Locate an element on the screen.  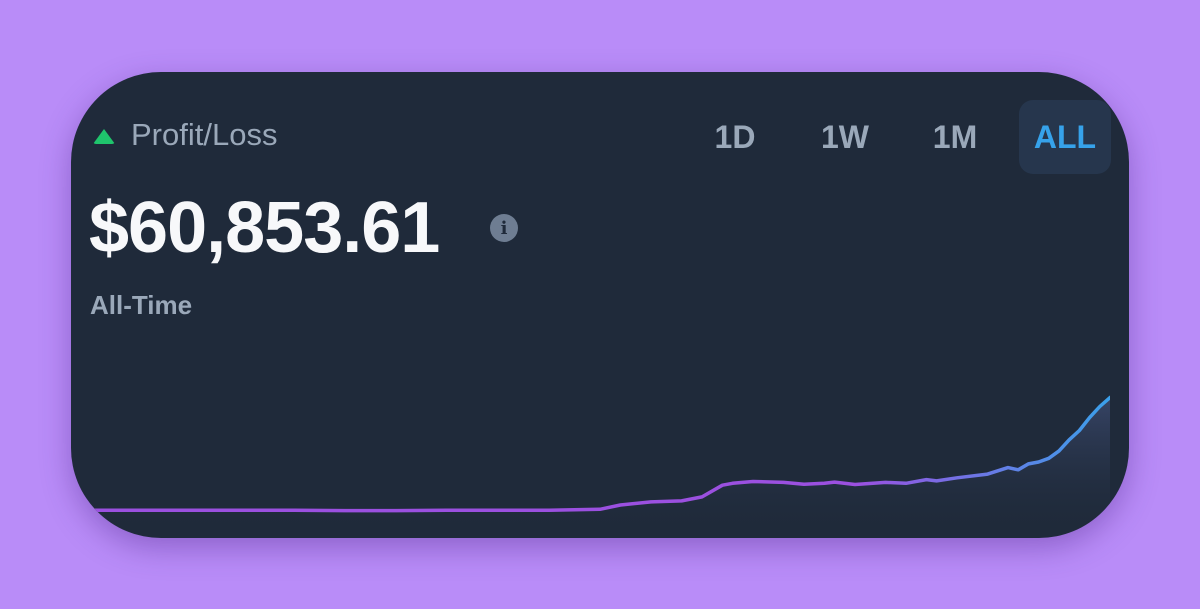
info-icon: i is located at coordinates (504, 228).